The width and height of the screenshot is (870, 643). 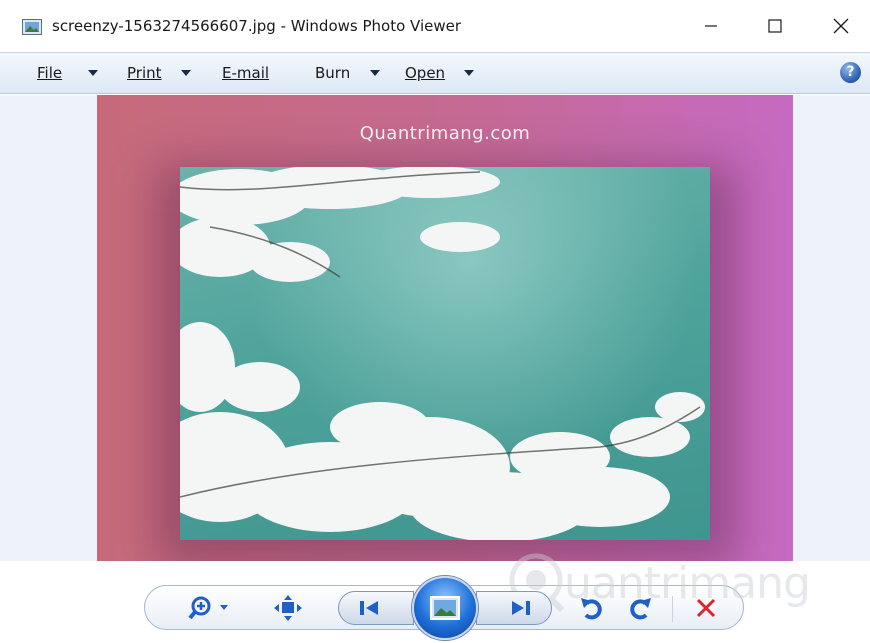 I want to click on watermark: uantrimang, so click(x=676, y=580).